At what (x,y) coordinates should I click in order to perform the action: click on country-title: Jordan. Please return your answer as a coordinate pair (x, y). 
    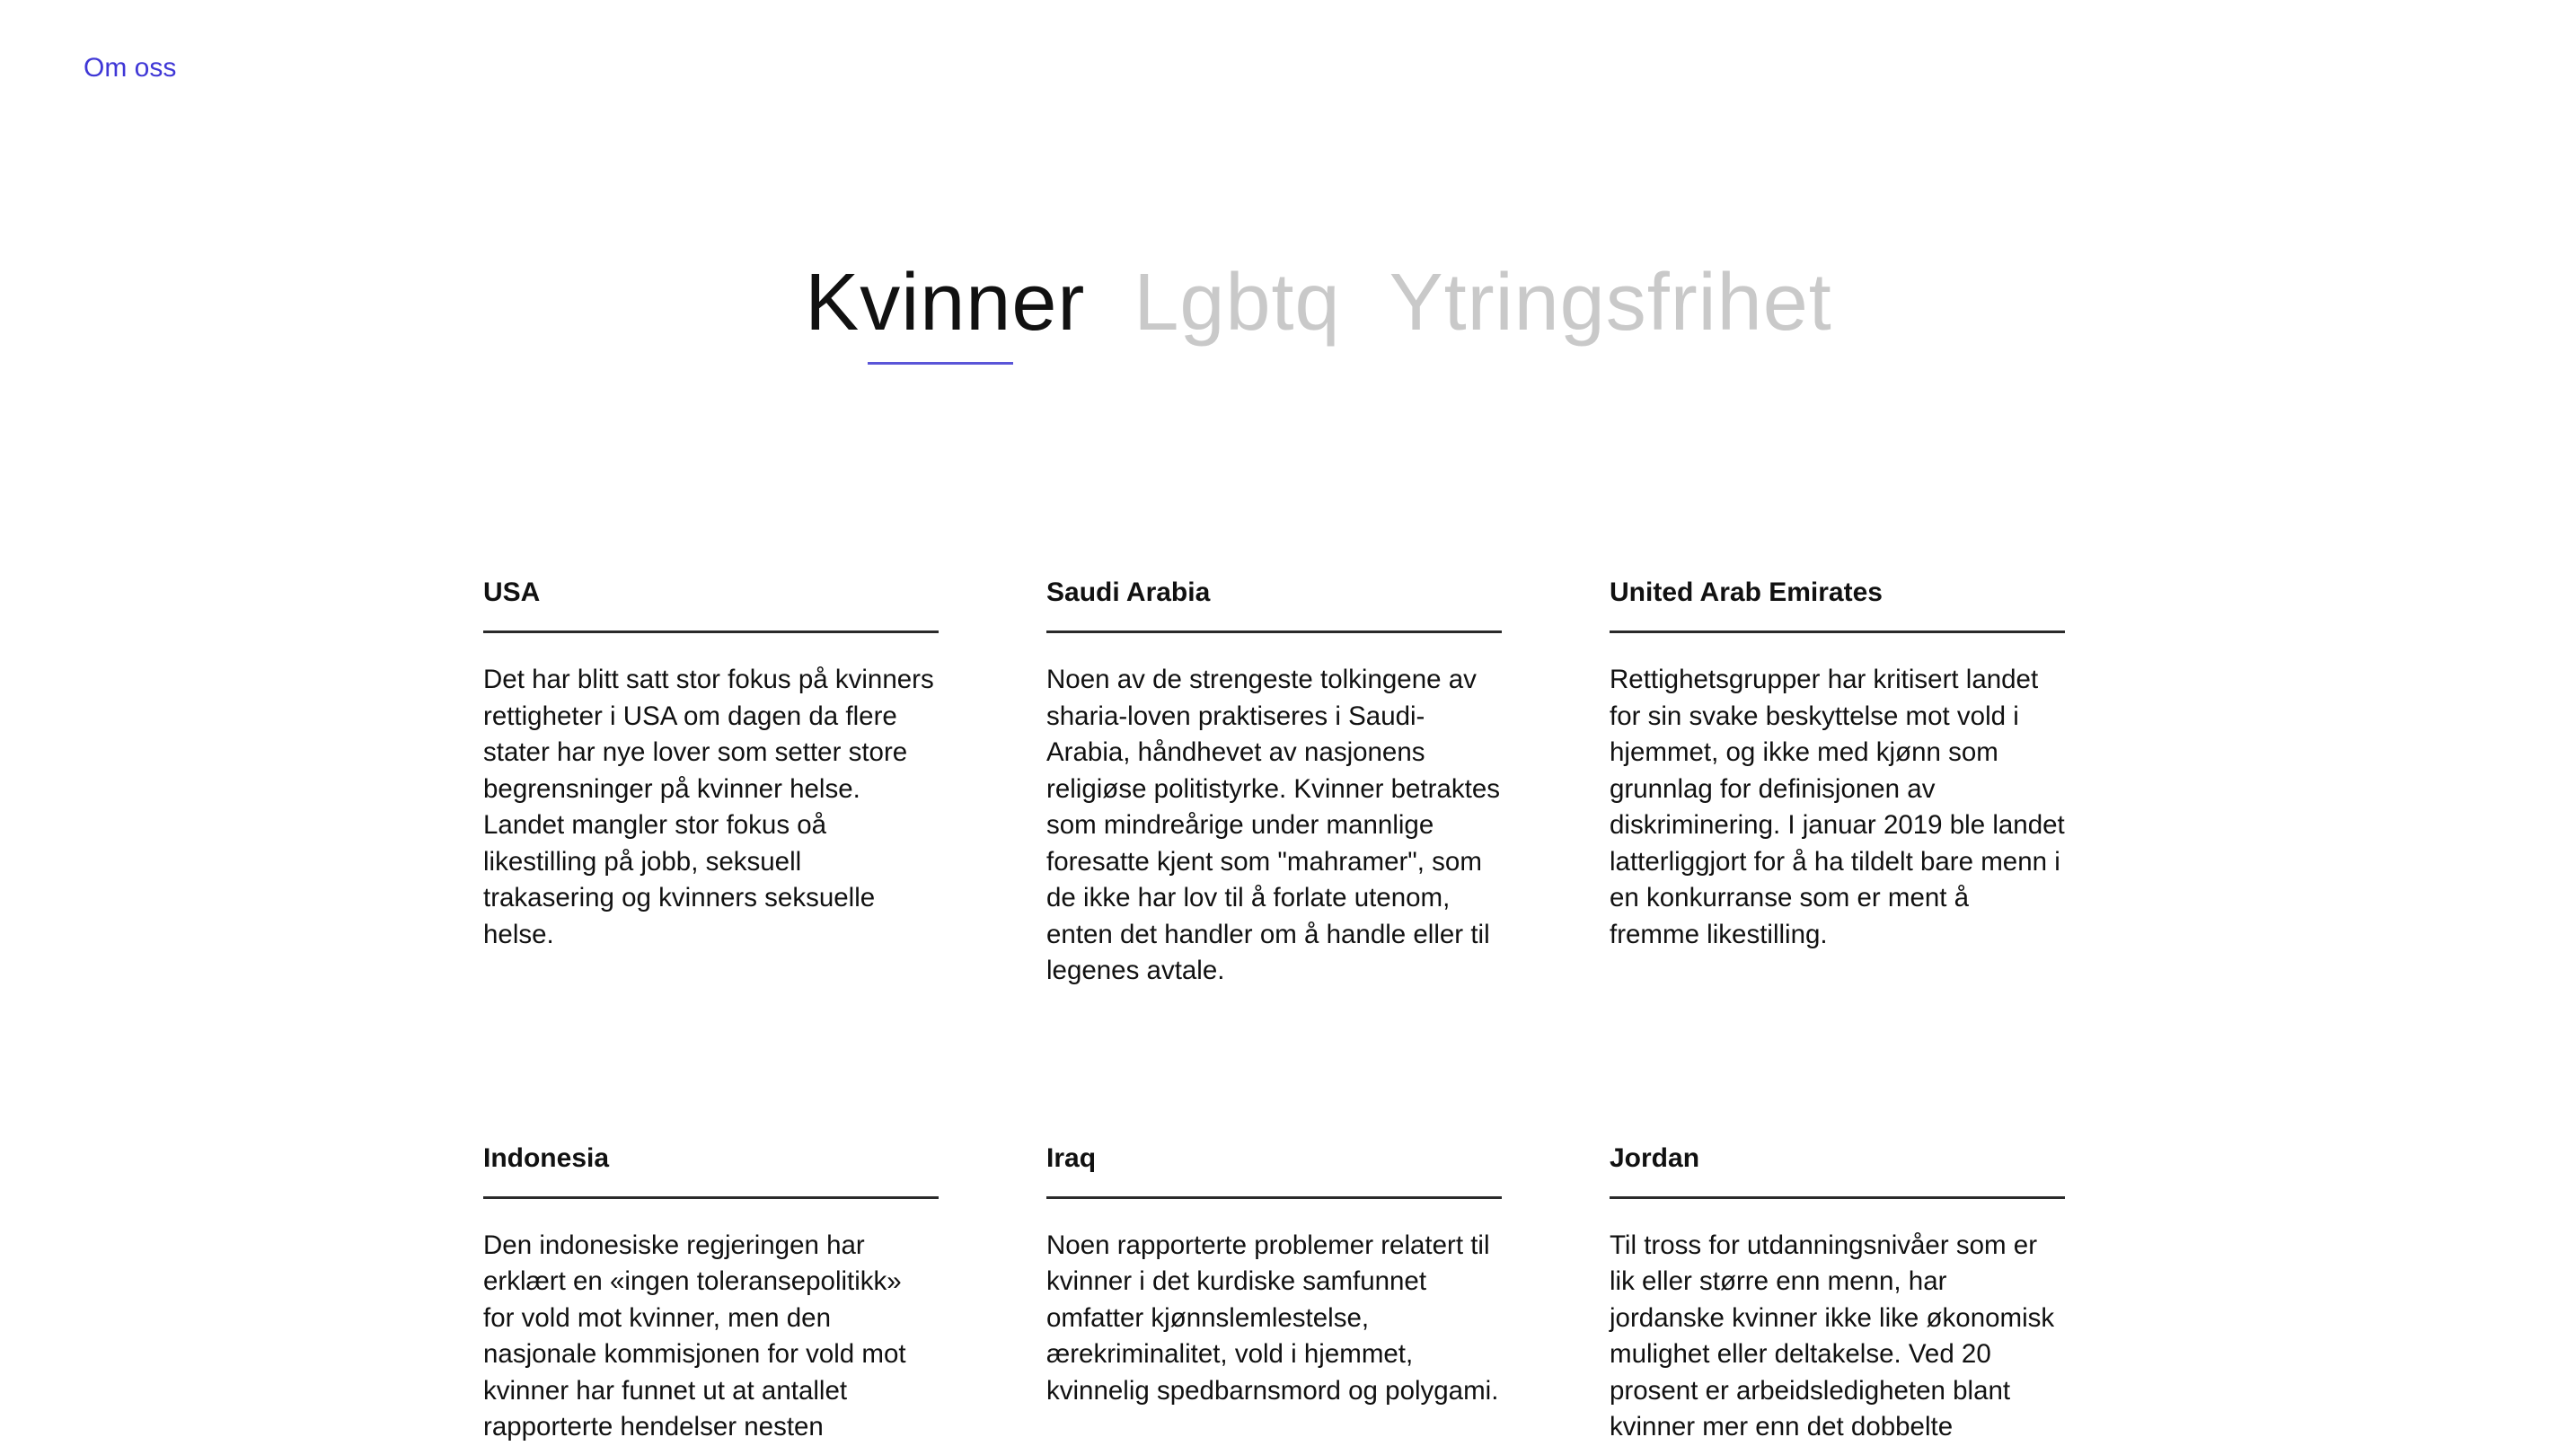
    Looking at the image, I should click on (1837, 1170).